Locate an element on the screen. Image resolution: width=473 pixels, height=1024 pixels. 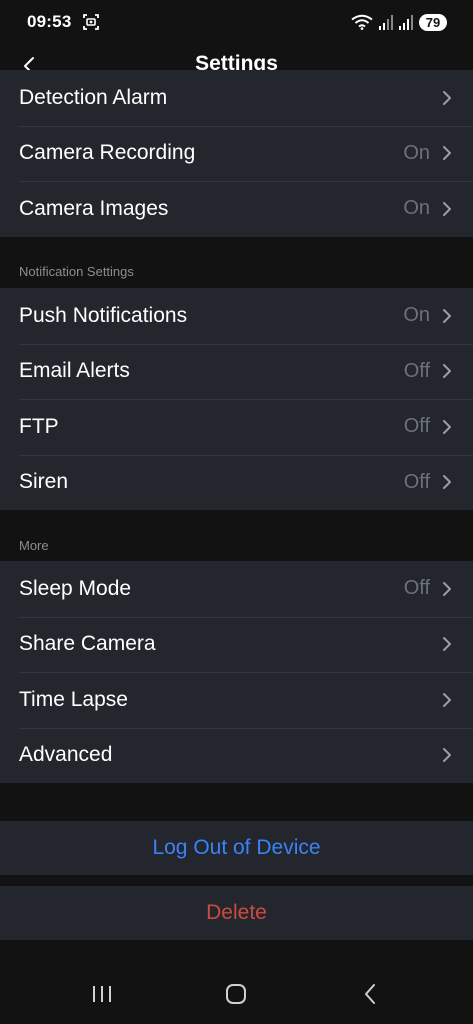
section-header-notifications: Notification Settings is located at coordinates (76, 271).